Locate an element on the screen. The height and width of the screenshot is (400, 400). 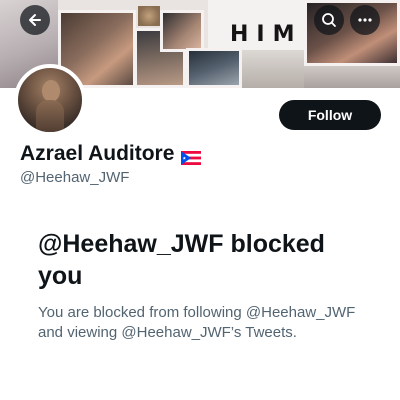
display-name-text: Azrael Auditore is located at coordinates (97, 153).